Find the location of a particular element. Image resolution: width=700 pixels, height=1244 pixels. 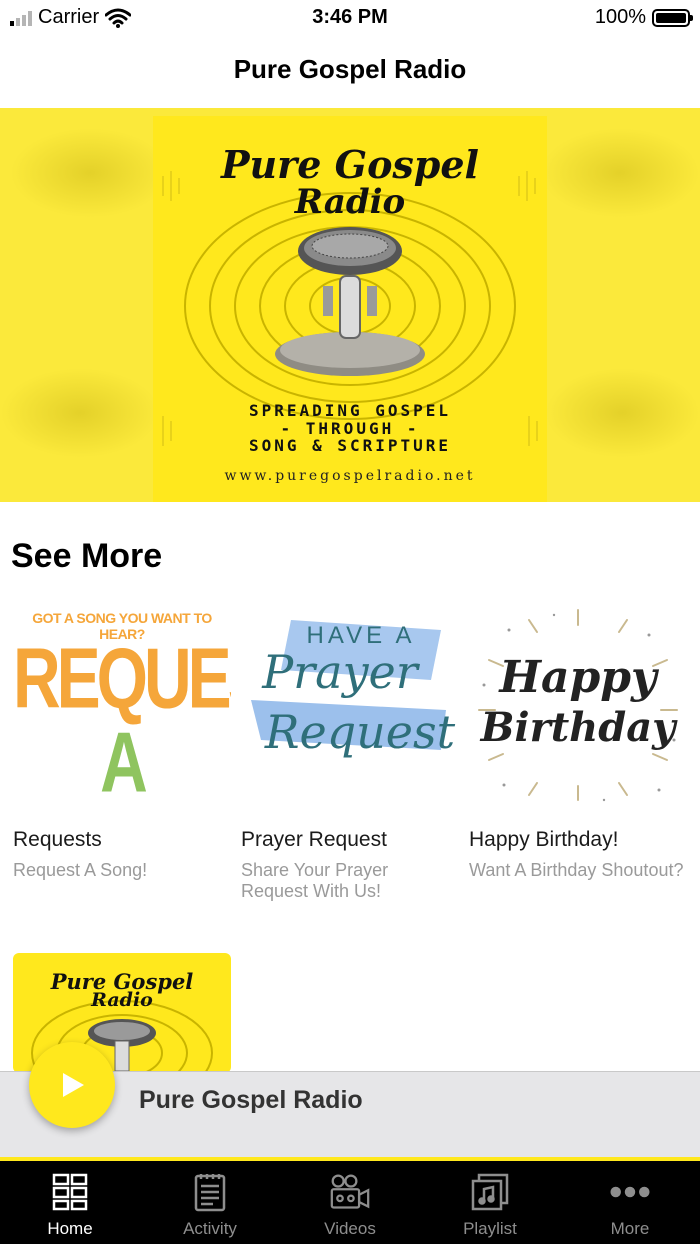

tab-activity: Activity is located at coordinates (210, 1202).